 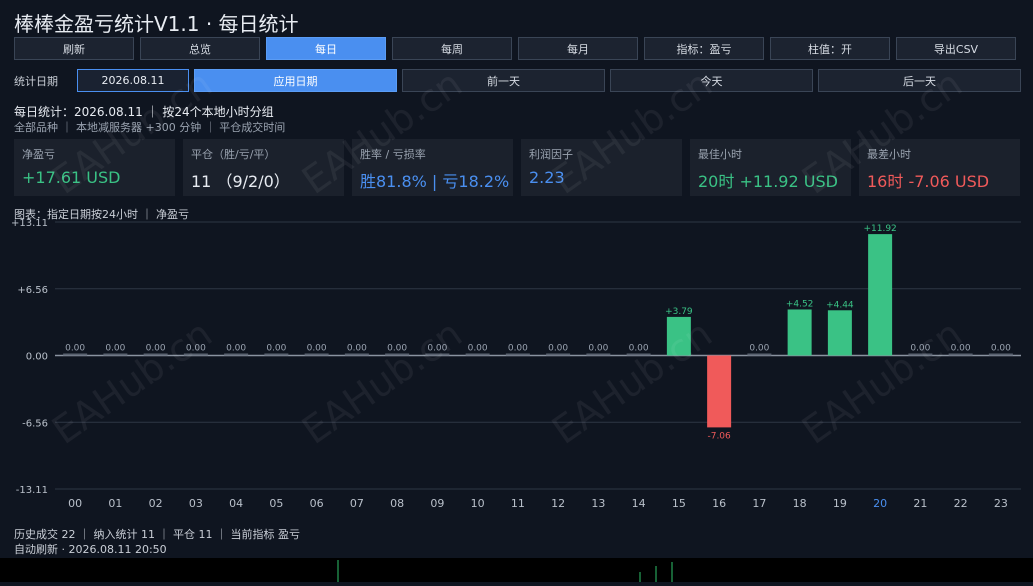 What do you see at coordinates (558, 503) in the screenshot?
I see `x-tick-label: 12` at bounding box center [558, 503].